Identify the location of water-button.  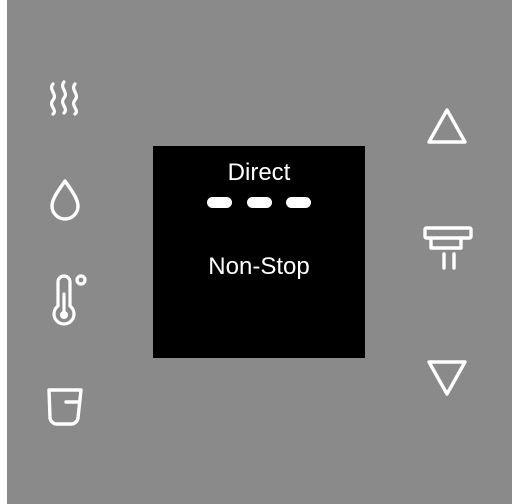
(65, 199).